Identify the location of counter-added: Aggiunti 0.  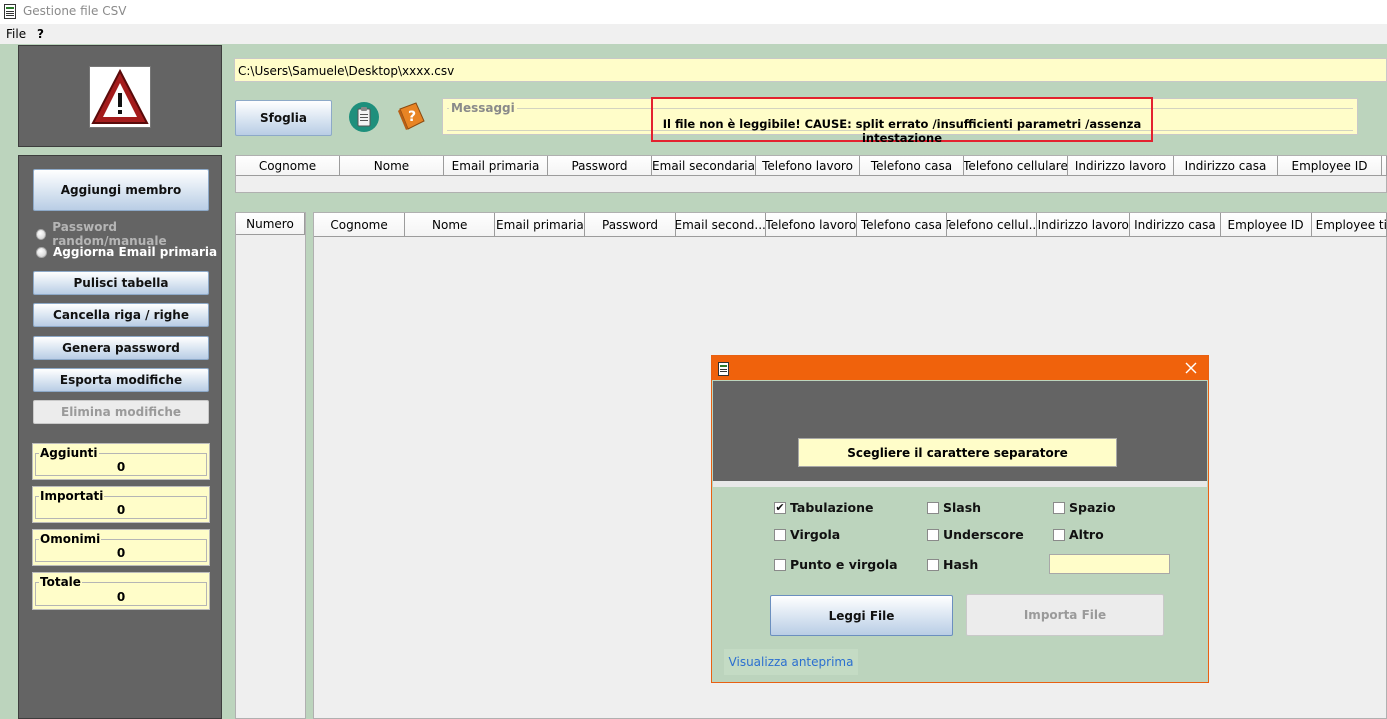
(121, 461).